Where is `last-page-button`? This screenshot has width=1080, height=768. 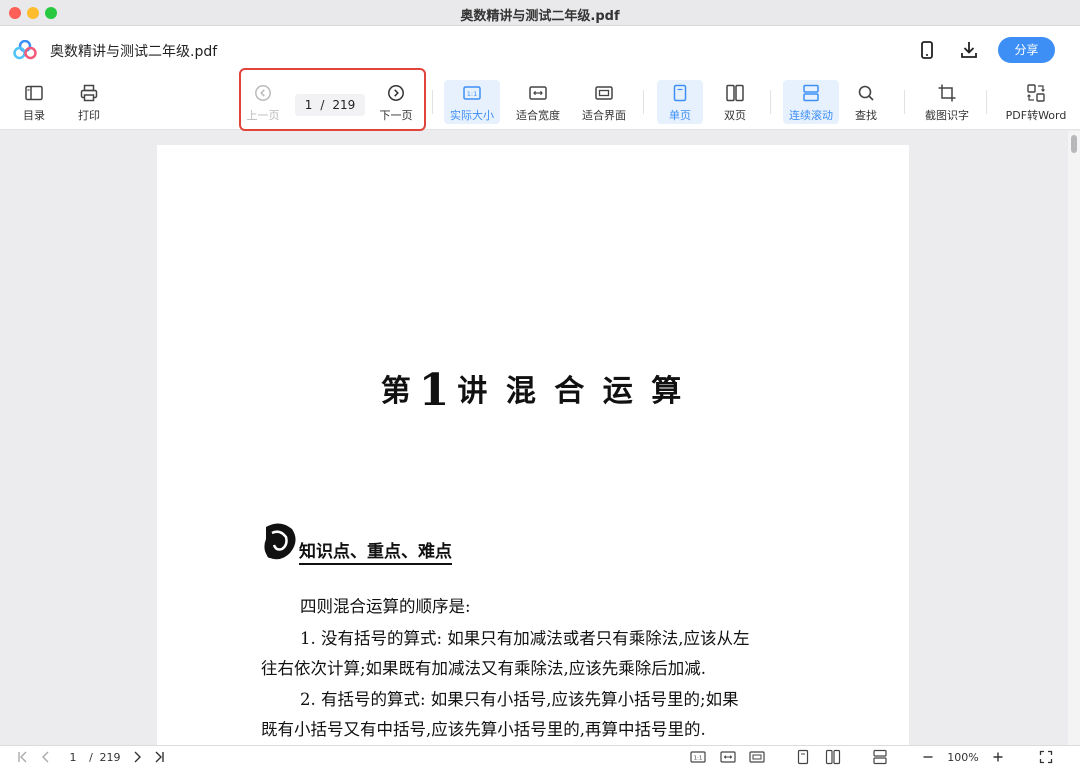 last-page-button is located at coordinates (159, 757).